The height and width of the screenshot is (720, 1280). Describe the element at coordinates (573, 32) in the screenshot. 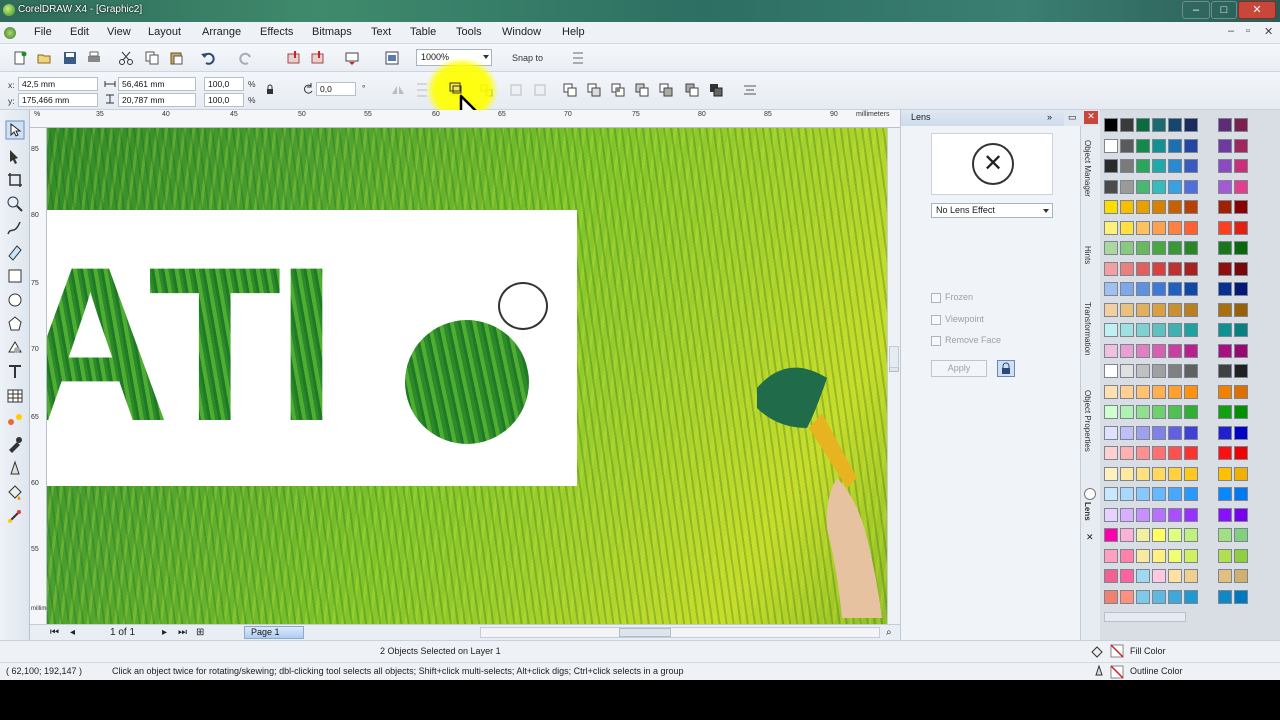

I see `menu-help: Help` at that location.